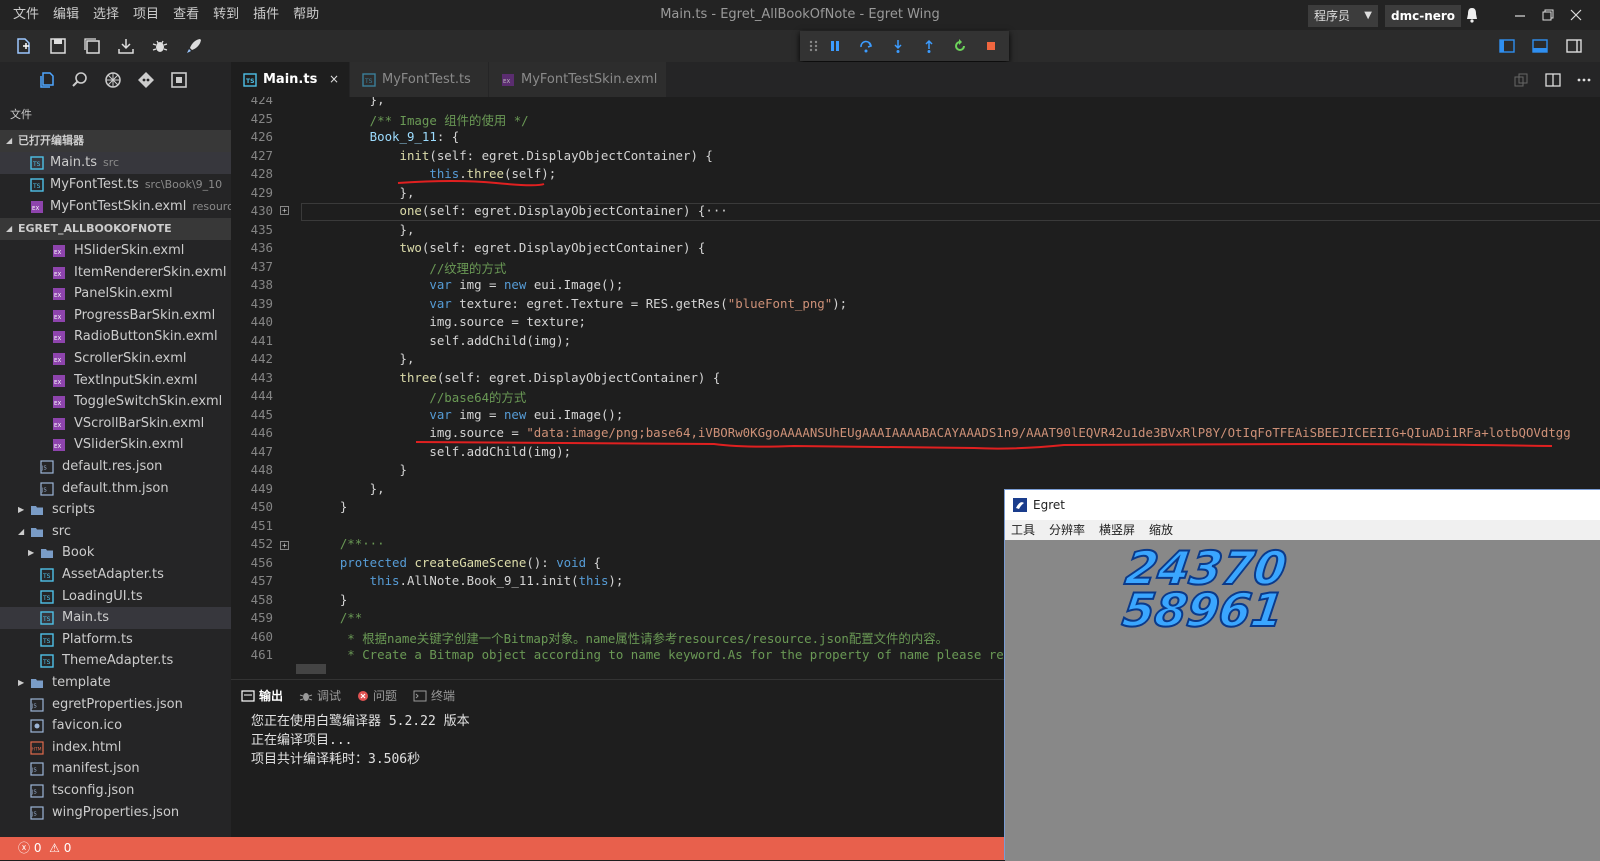 This screenshot has width=1600, height=861. What do you see at coordinates (434, 695) in the screenshot?
I see `tab-terminal: 终端` at bounding box center [434, 695].